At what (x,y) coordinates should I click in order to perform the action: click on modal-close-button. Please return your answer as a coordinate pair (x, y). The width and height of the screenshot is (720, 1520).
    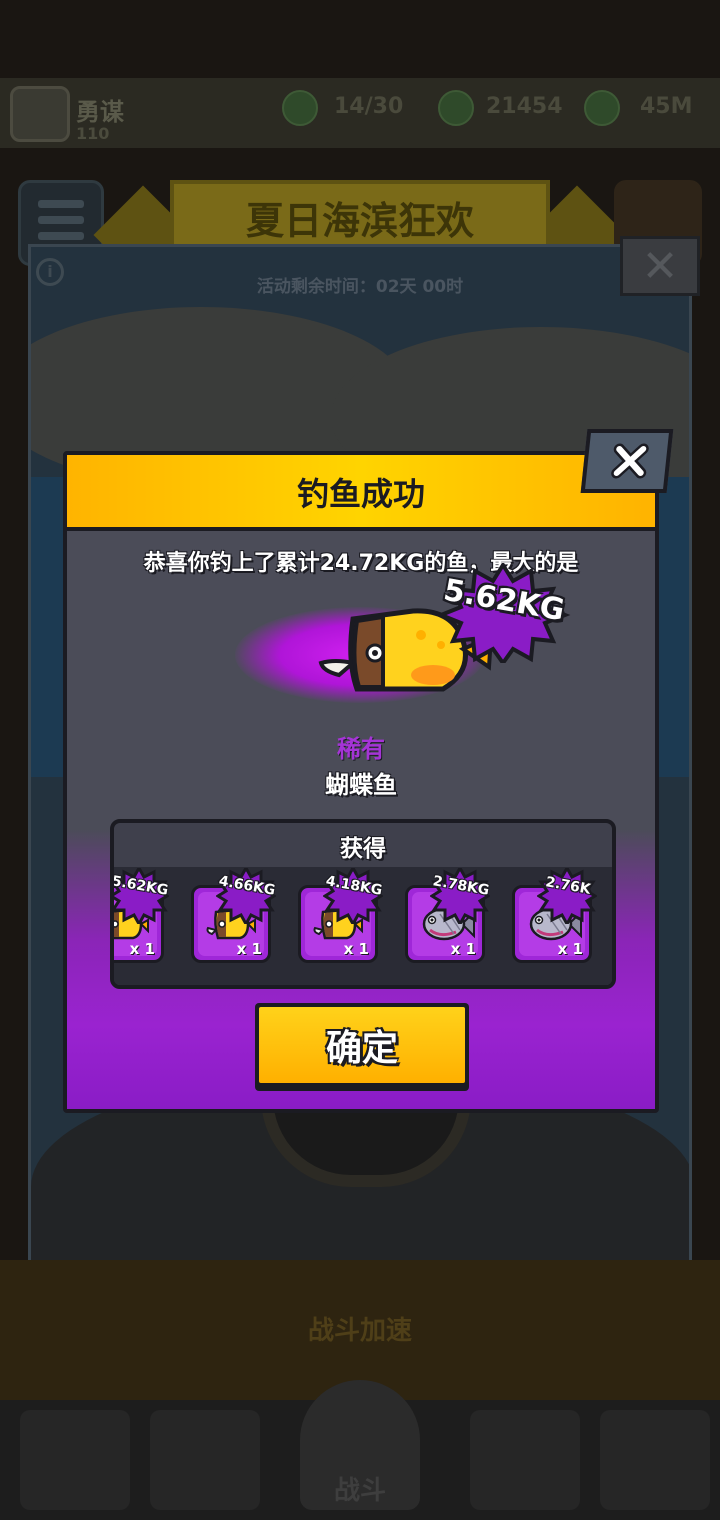
    Looking at the image, I should click on (627, 461).